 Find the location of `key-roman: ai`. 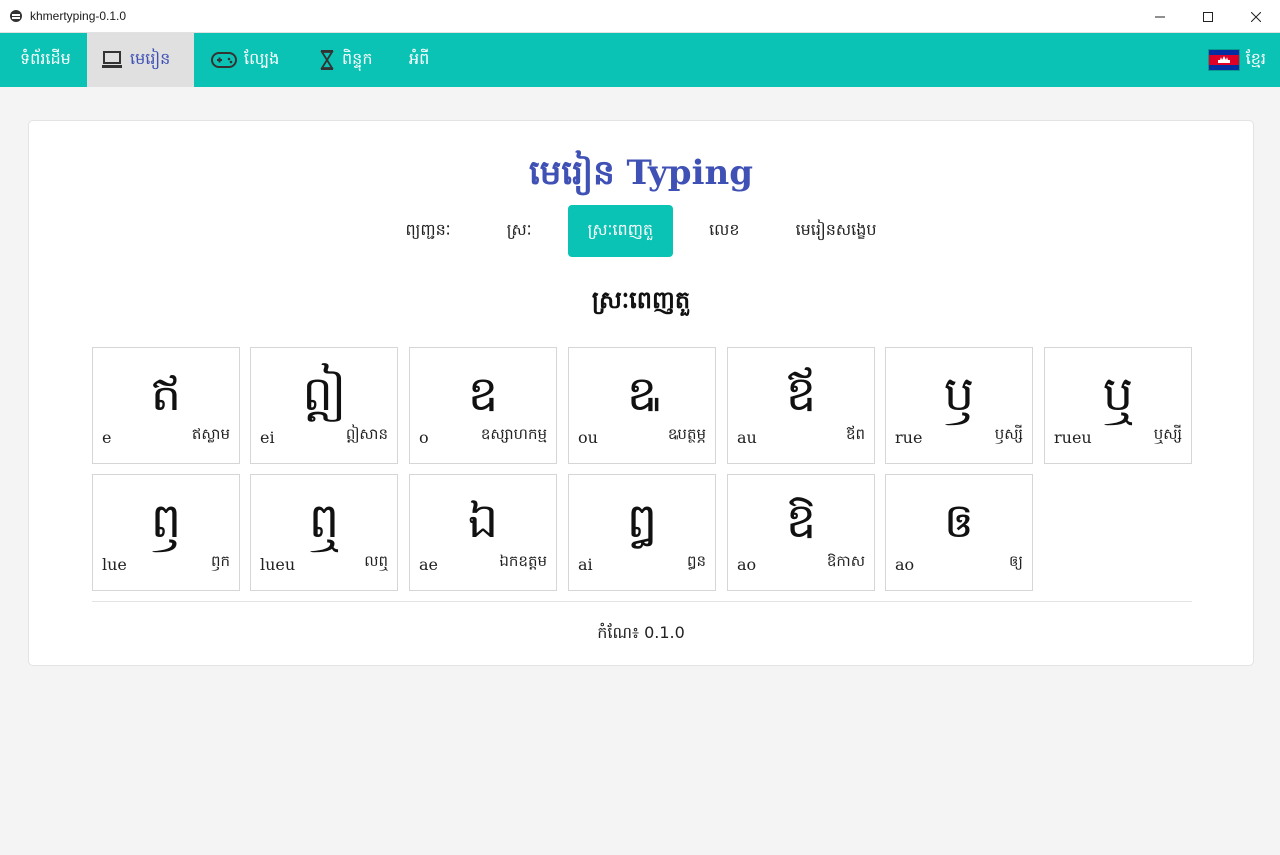

key-roman: ai is located at coordinates (585, 564).